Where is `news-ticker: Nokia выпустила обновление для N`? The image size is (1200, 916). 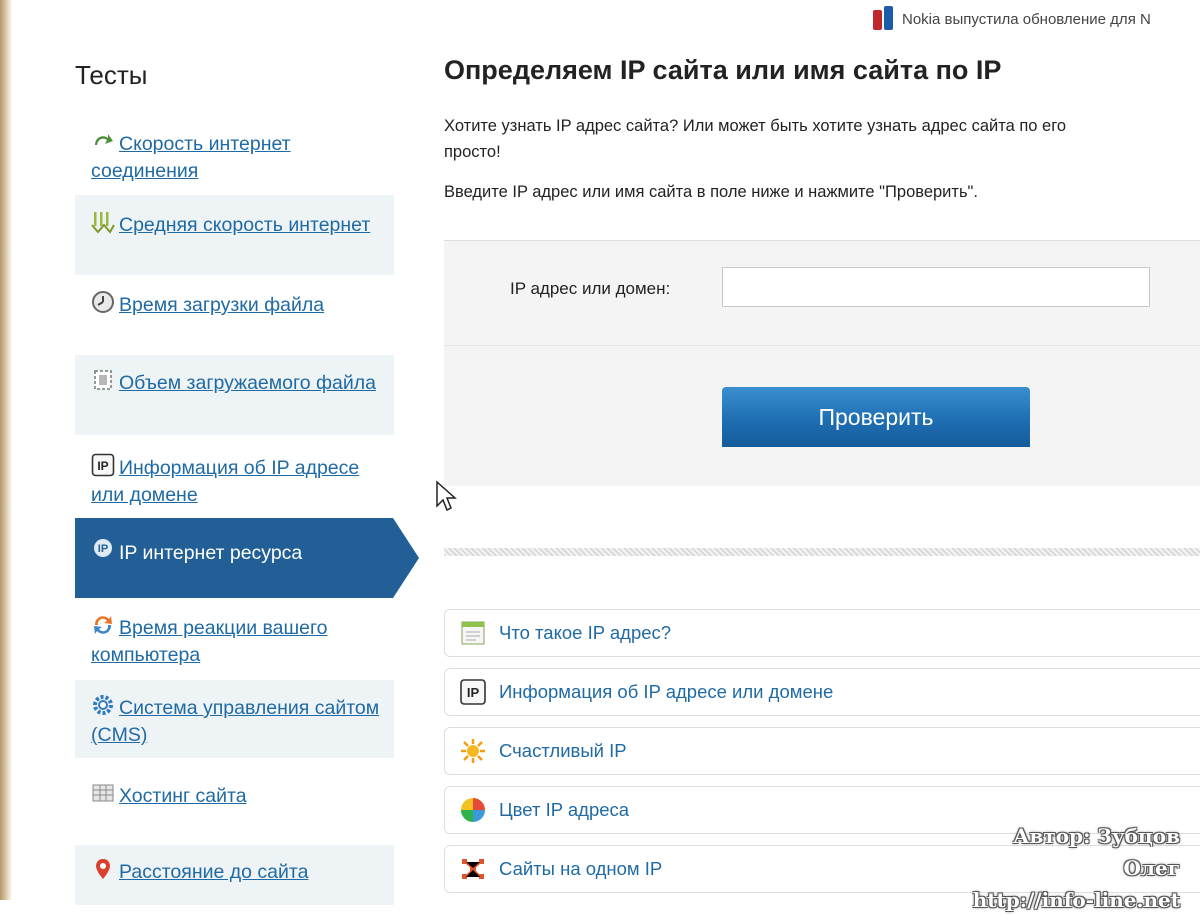
news-ticker: Nokia выпустила обновление для N is located at coordinates (1011, 19).